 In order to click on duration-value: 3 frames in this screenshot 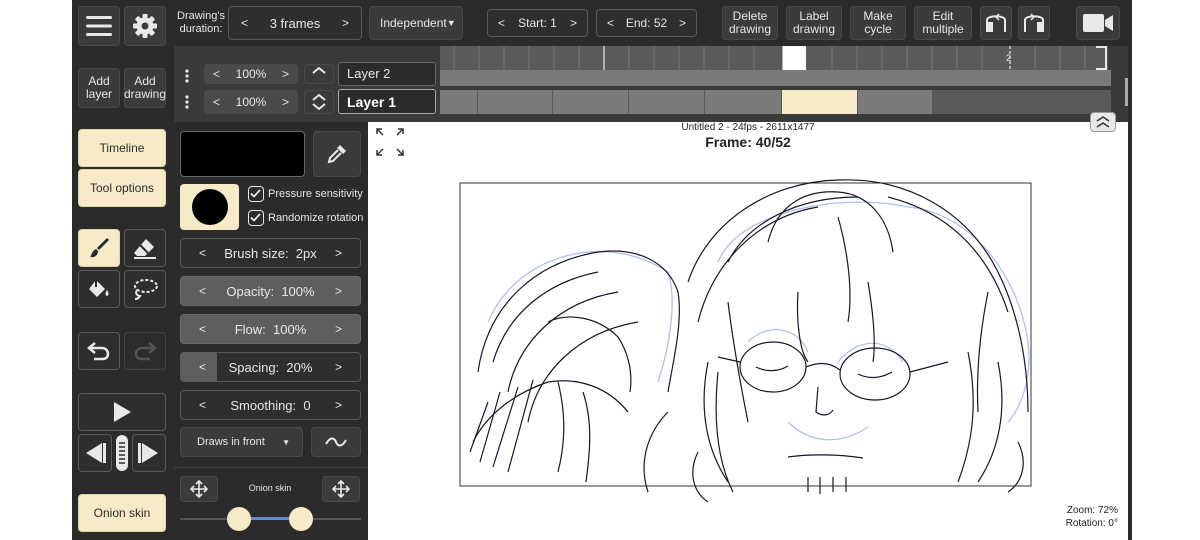, I will do `click(295, 23)`.